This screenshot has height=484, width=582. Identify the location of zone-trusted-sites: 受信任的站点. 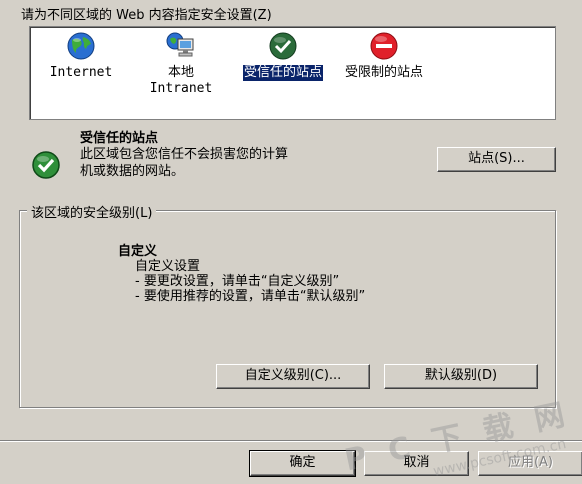
(283, 56).